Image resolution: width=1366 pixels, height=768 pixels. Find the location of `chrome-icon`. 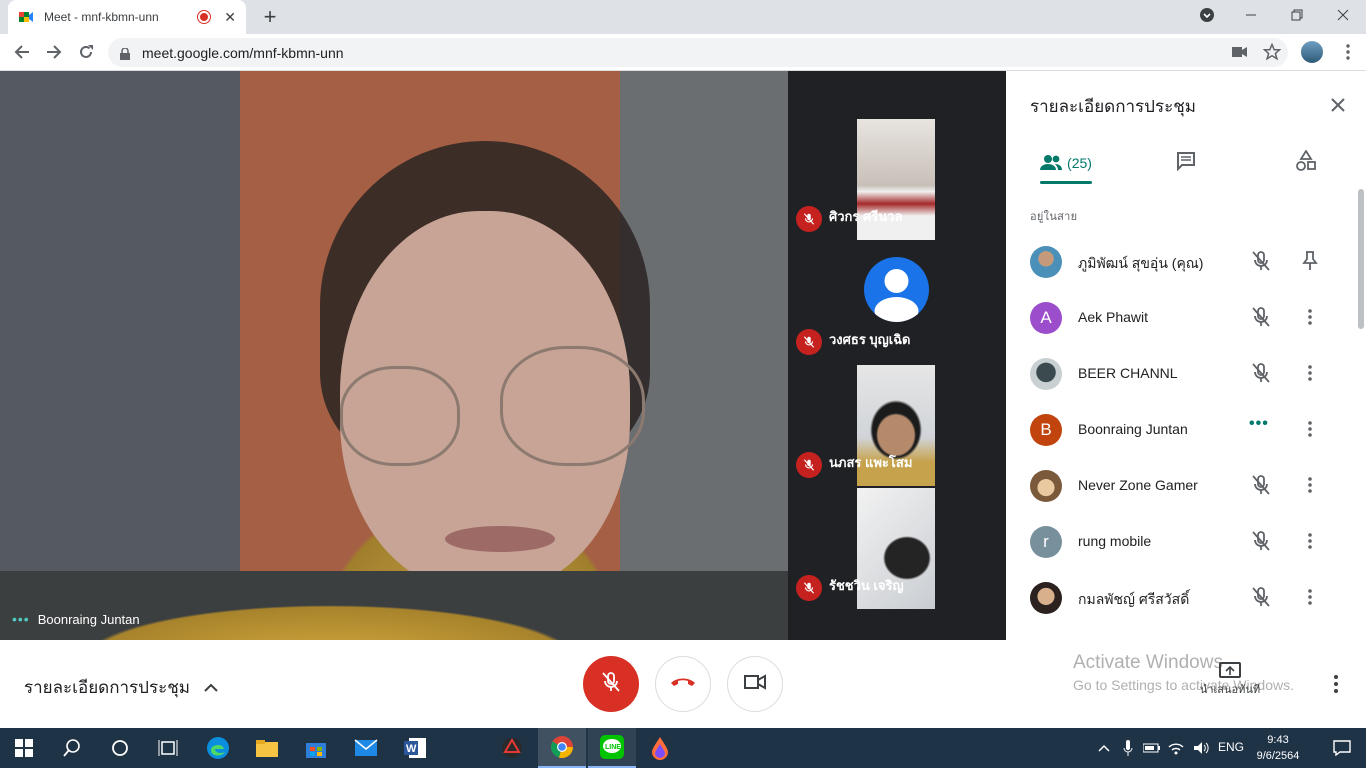

chrome-icon is located at coordinates (562, 748).